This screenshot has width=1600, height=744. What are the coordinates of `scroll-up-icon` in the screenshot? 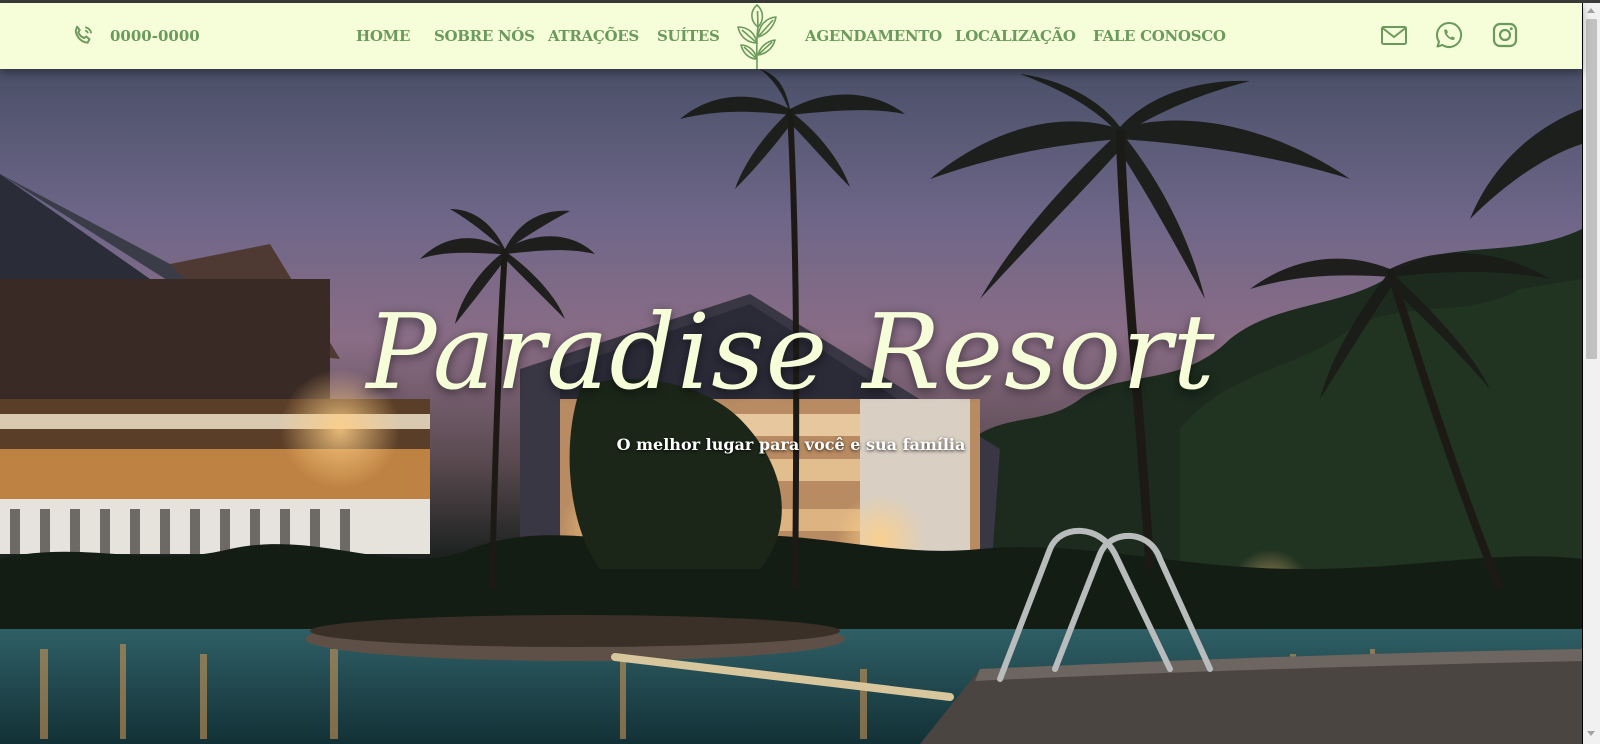 It's located at (1591, 10).